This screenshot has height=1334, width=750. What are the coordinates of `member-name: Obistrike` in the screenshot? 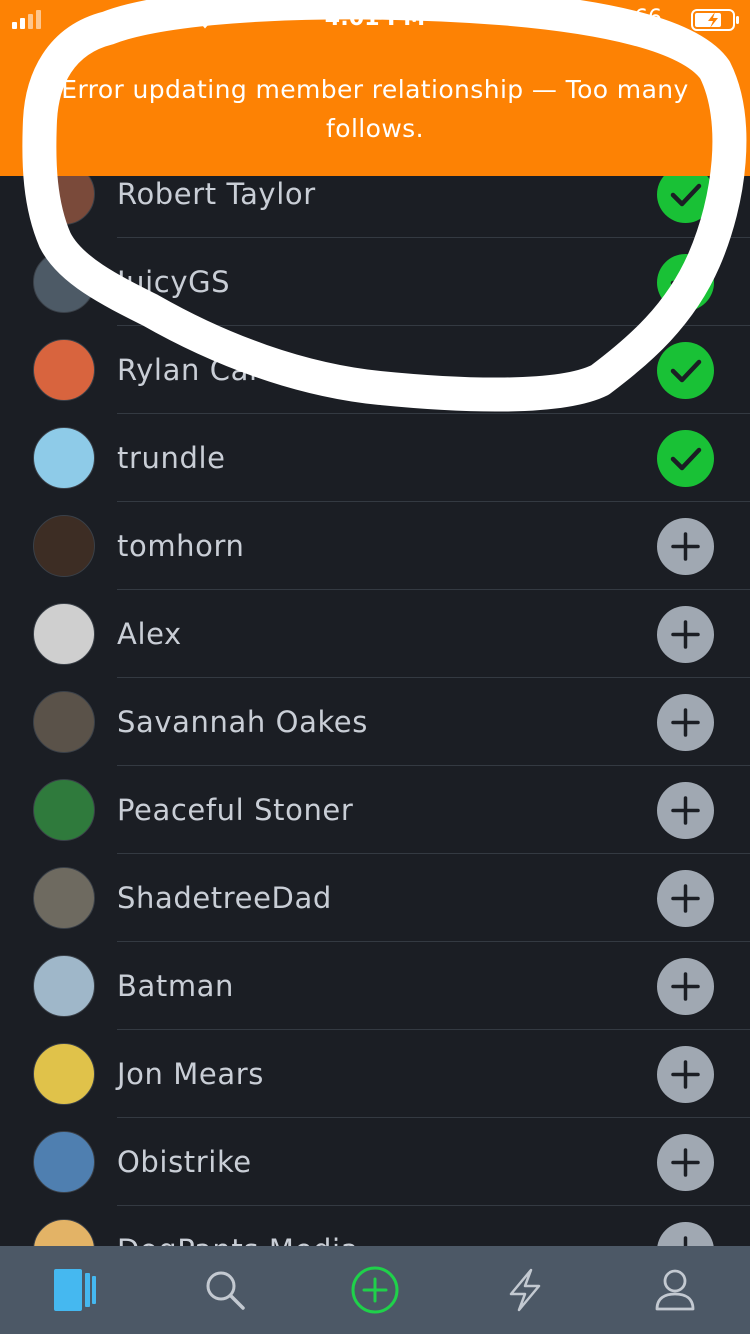 It's located at (184, 1162).